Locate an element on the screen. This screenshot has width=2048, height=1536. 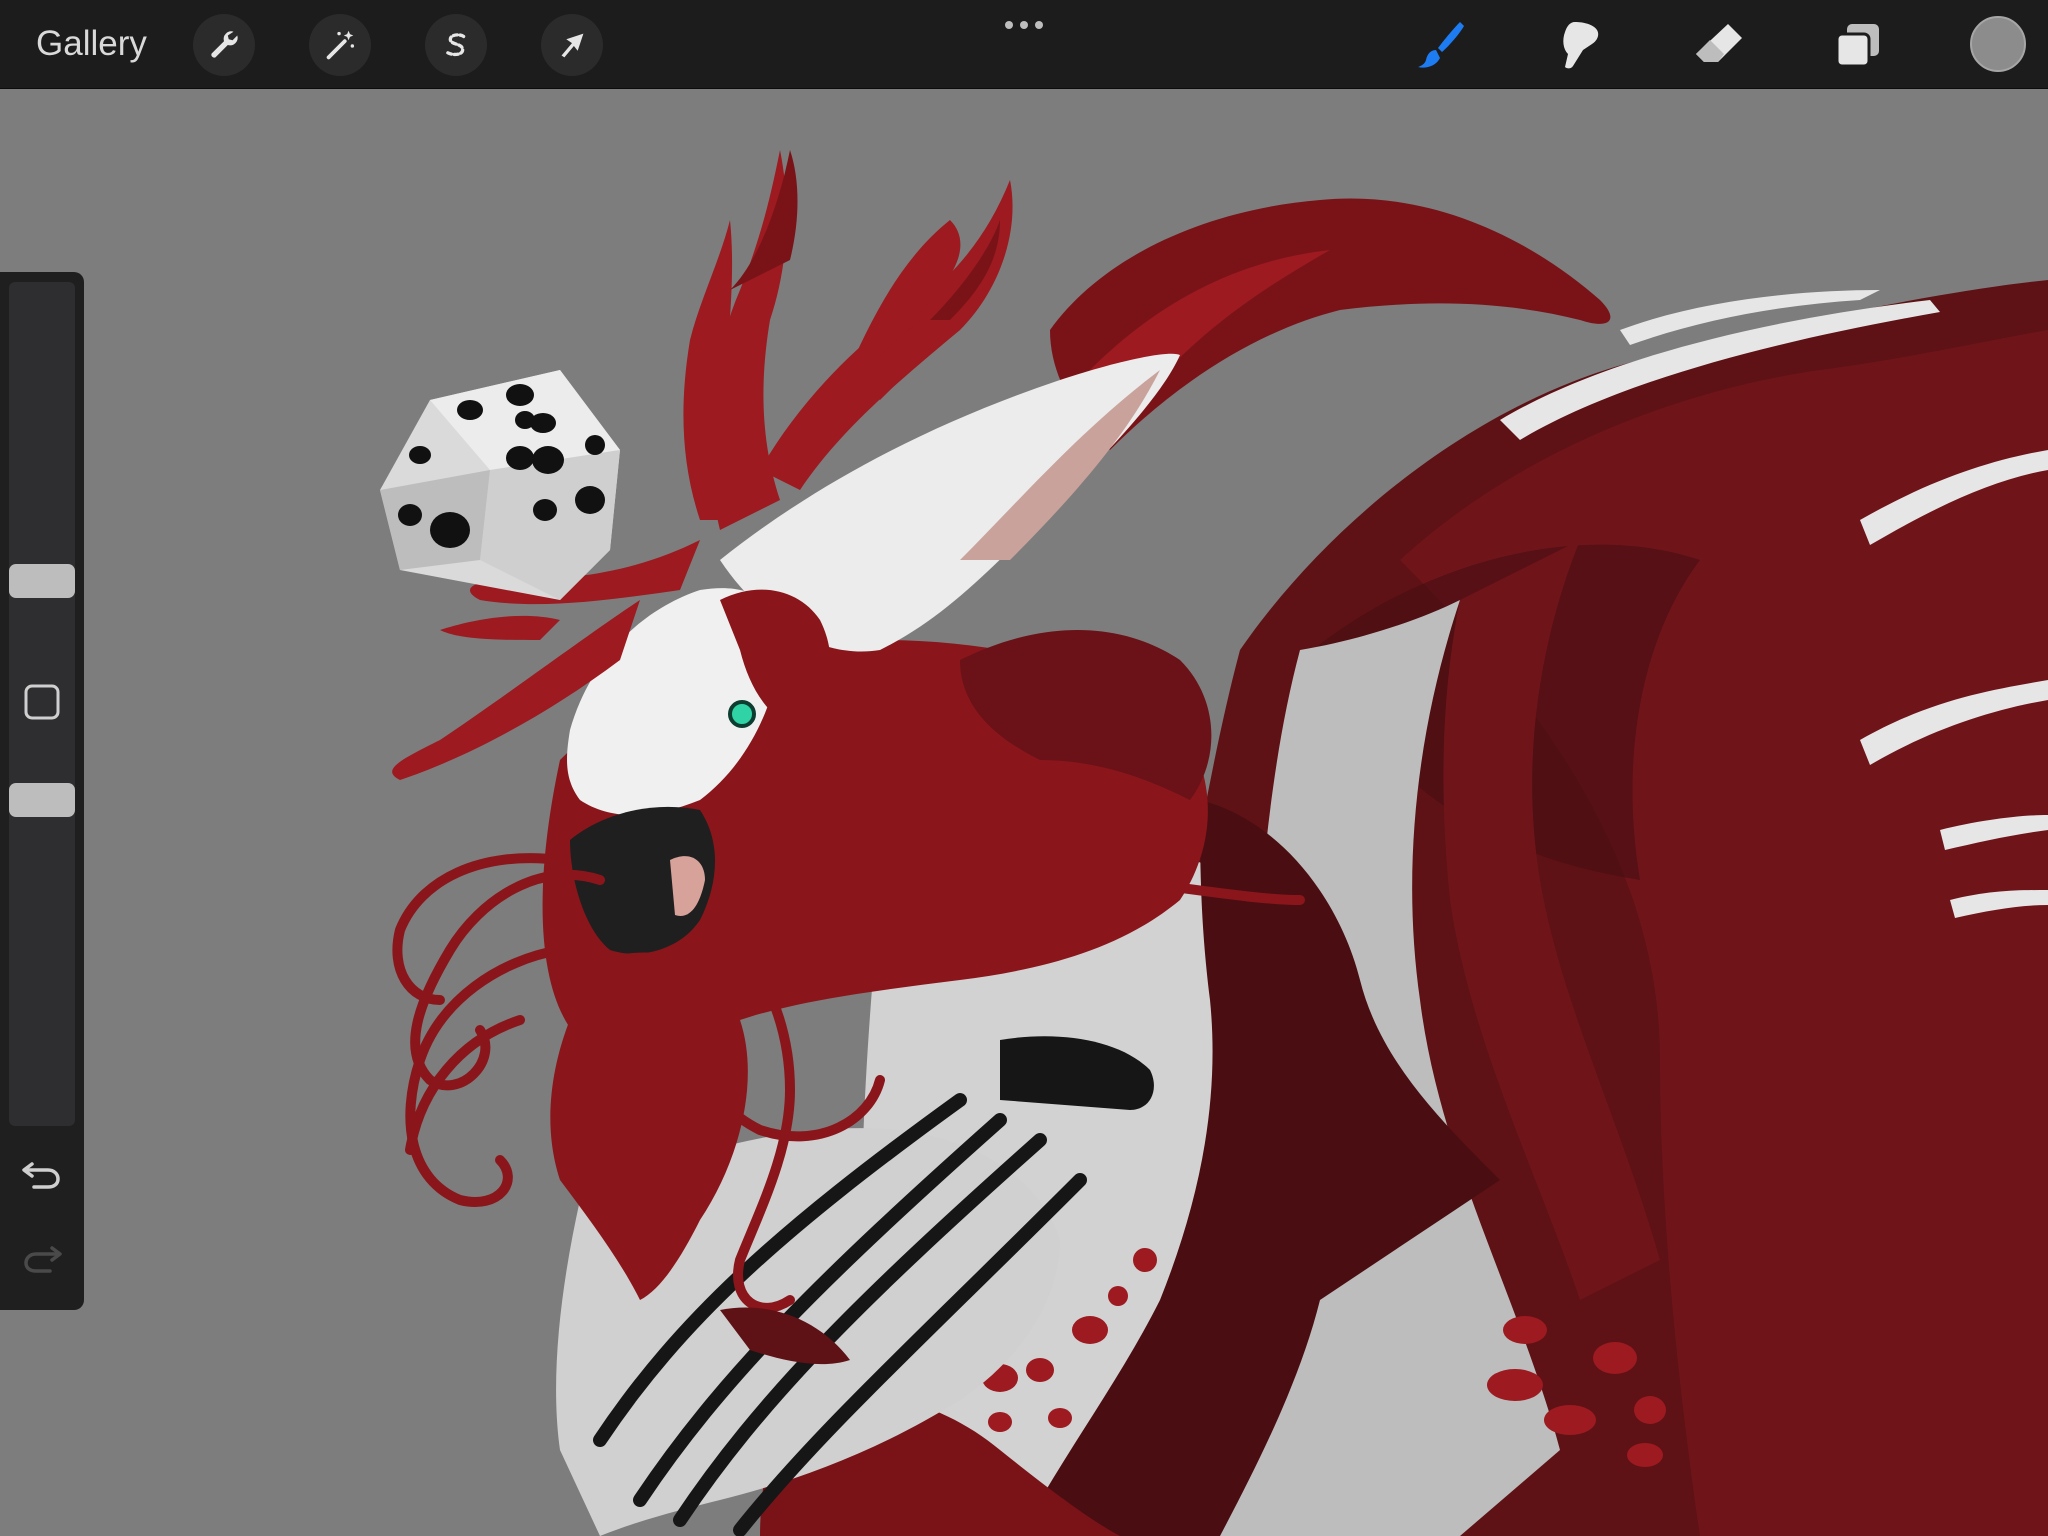
magic-wand-icon is located at coordinates (340, 45).